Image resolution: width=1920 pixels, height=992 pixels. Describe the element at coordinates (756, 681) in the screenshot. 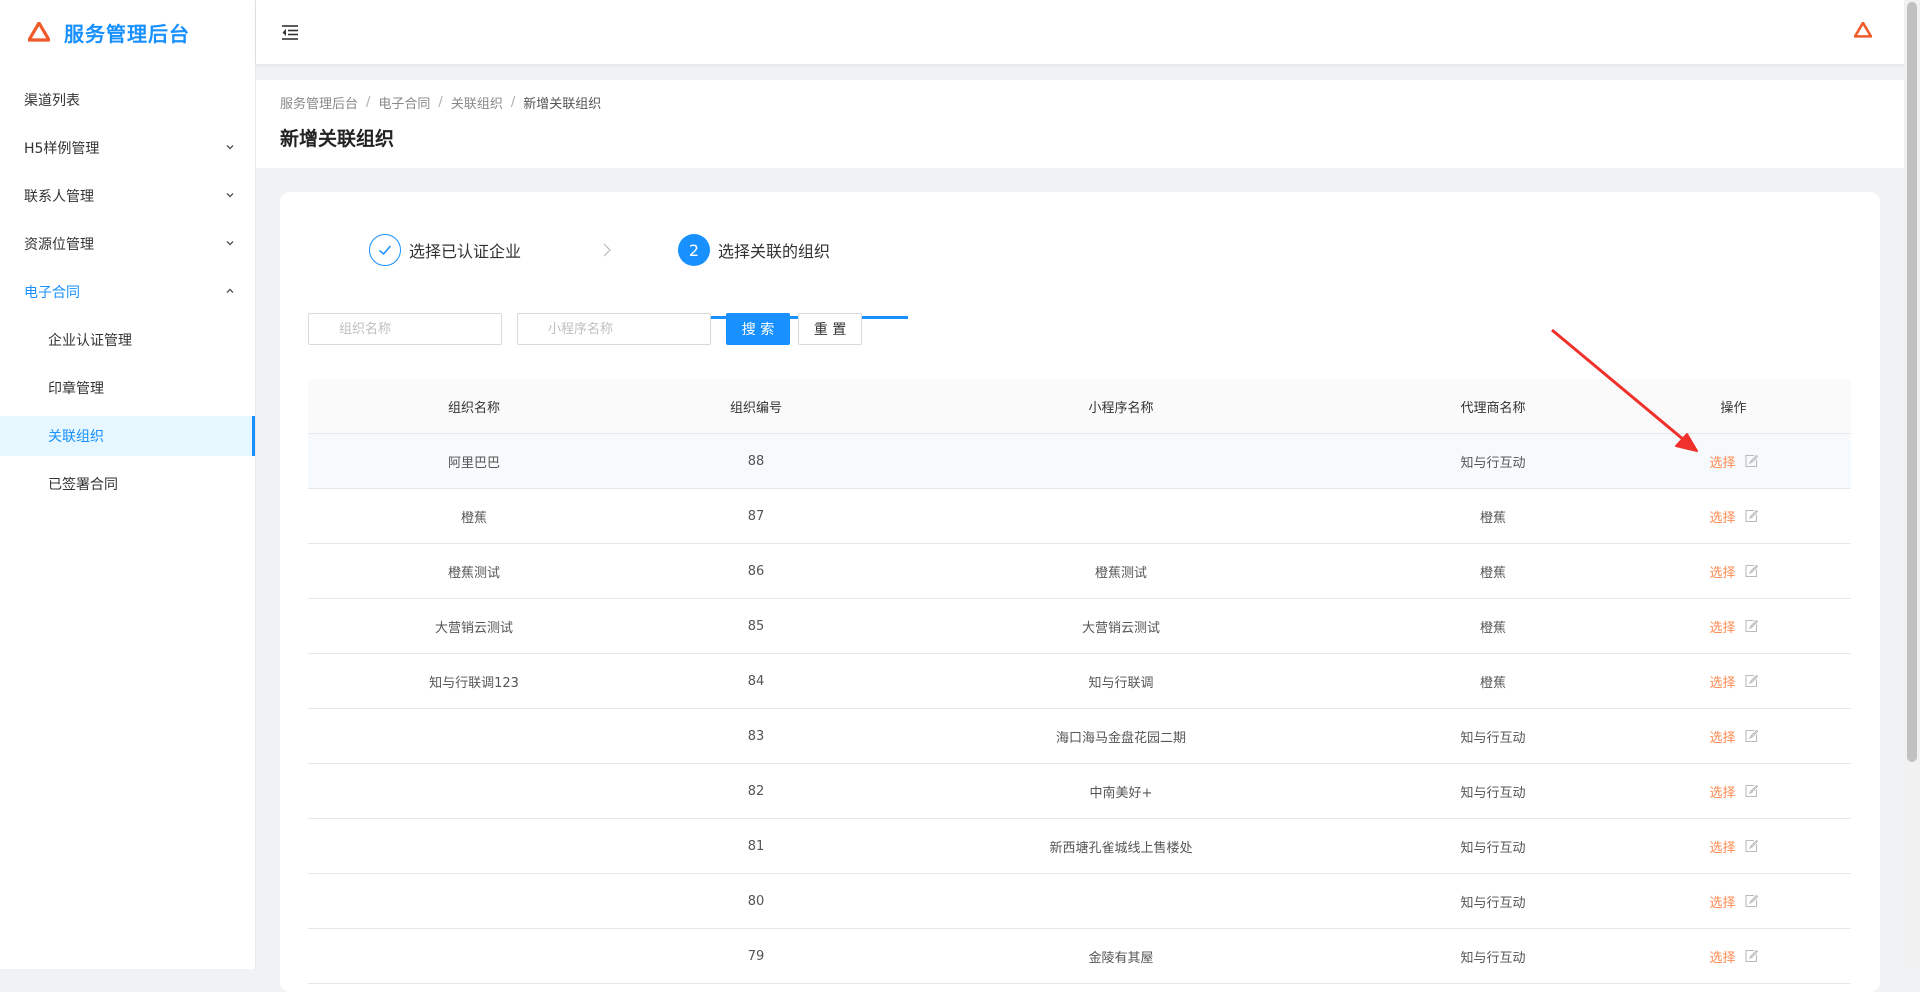

I see `cell-org-id: 84` at that location.